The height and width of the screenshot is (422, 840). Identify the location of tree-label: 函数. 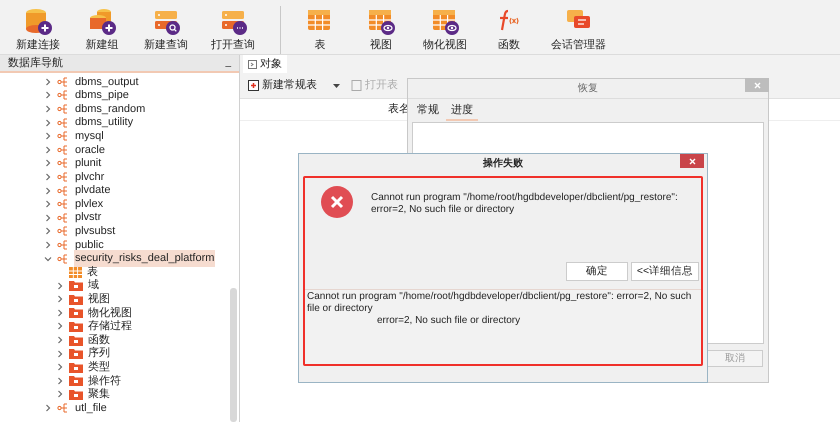
(99, 339).